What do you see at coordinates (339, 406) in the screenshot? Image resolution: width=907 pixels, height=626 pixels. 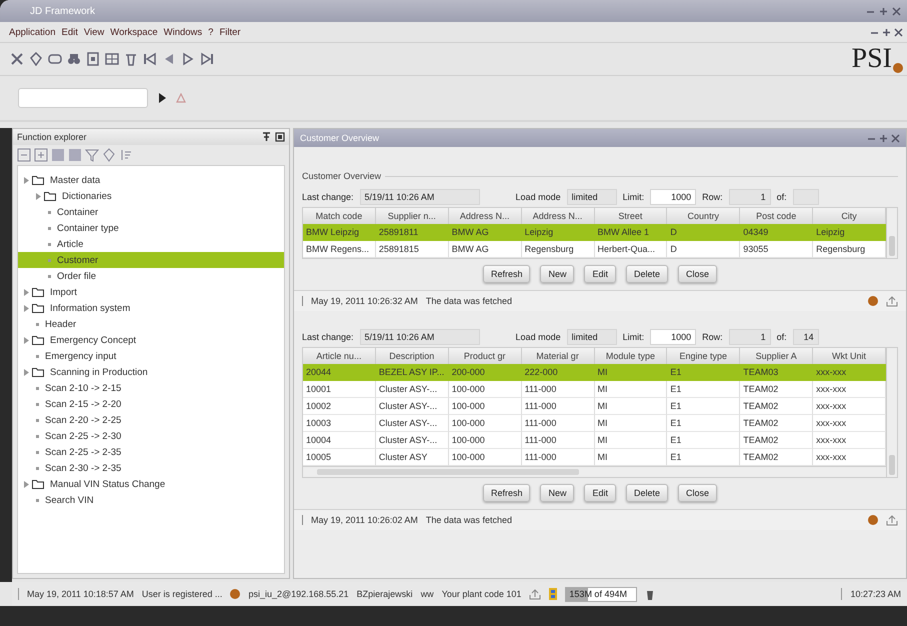 I see `table-cell: 10002` at bounding box center [339, 406].